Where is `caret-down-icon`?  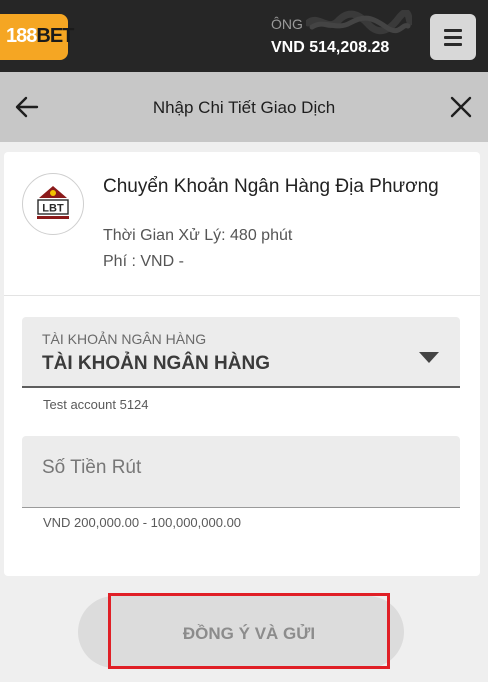
caret-down-icon is located at coordinates (429, 357).